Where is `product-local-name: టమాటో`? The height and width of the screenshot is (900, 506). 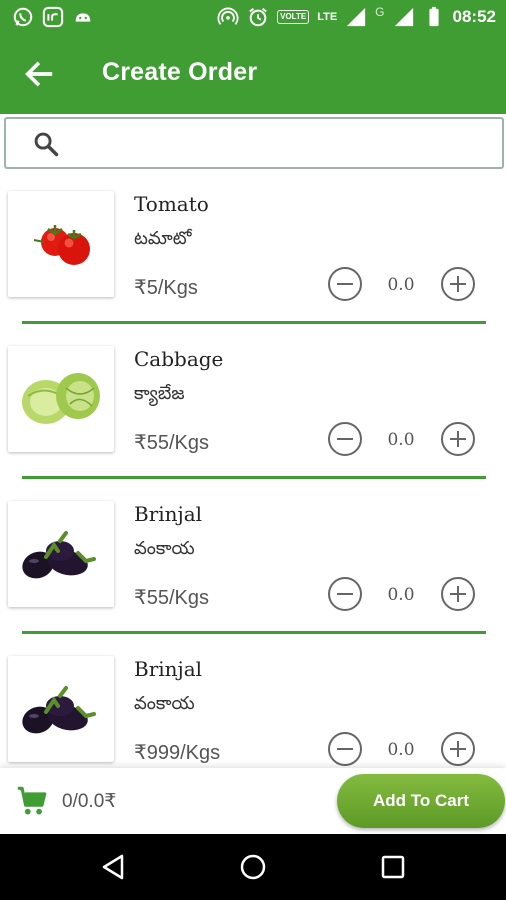
product-local-name: టమాటో is located at coordinates (163, 238).